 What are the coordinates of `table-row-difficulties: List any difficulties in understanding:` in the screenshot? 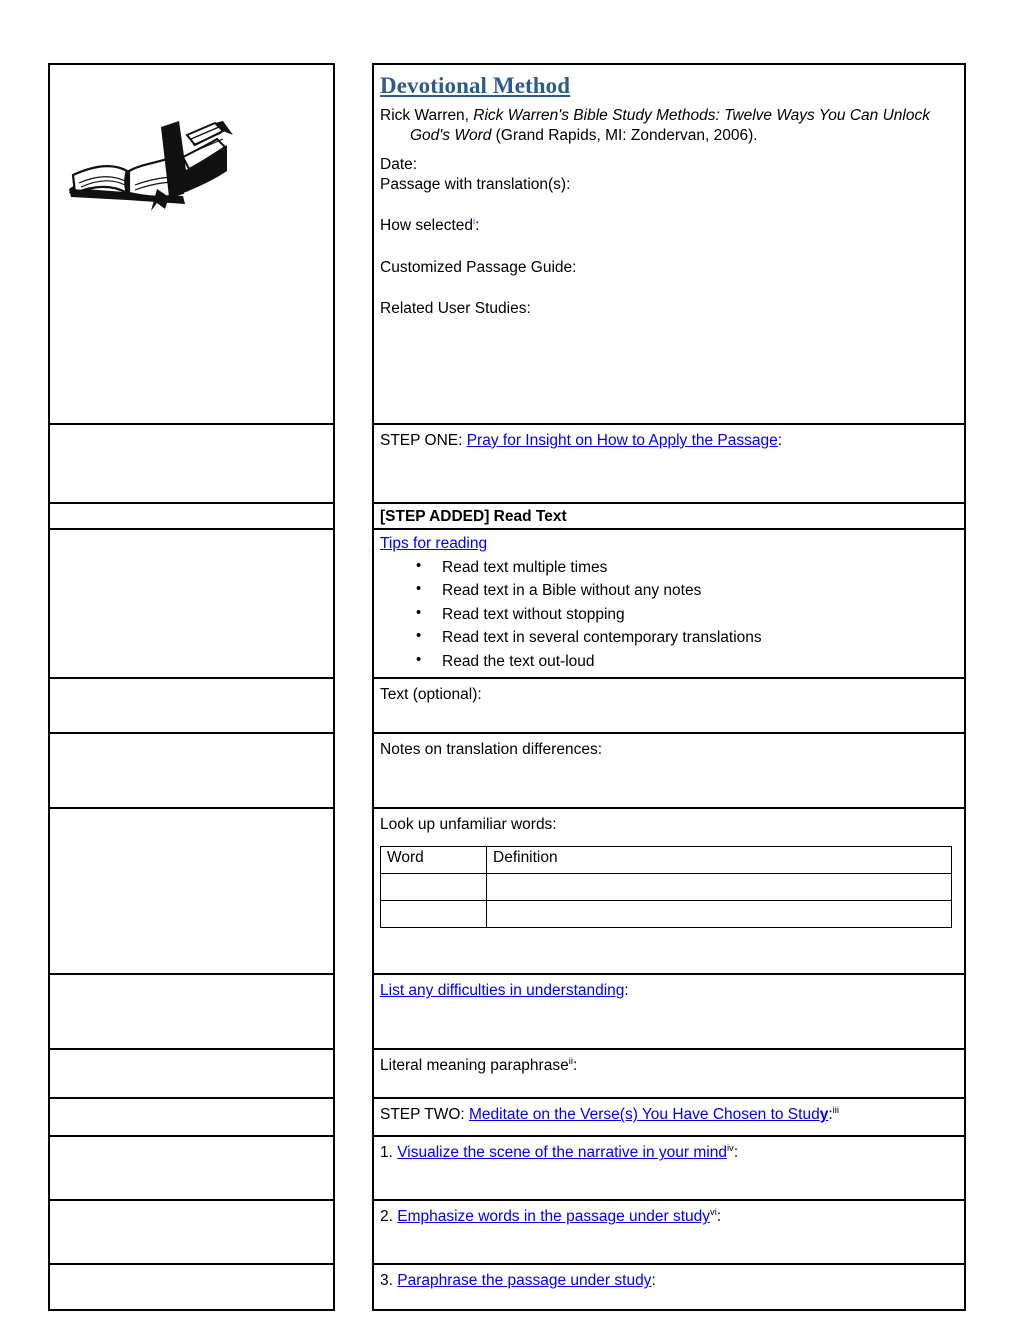 It's located at (507, 1012).